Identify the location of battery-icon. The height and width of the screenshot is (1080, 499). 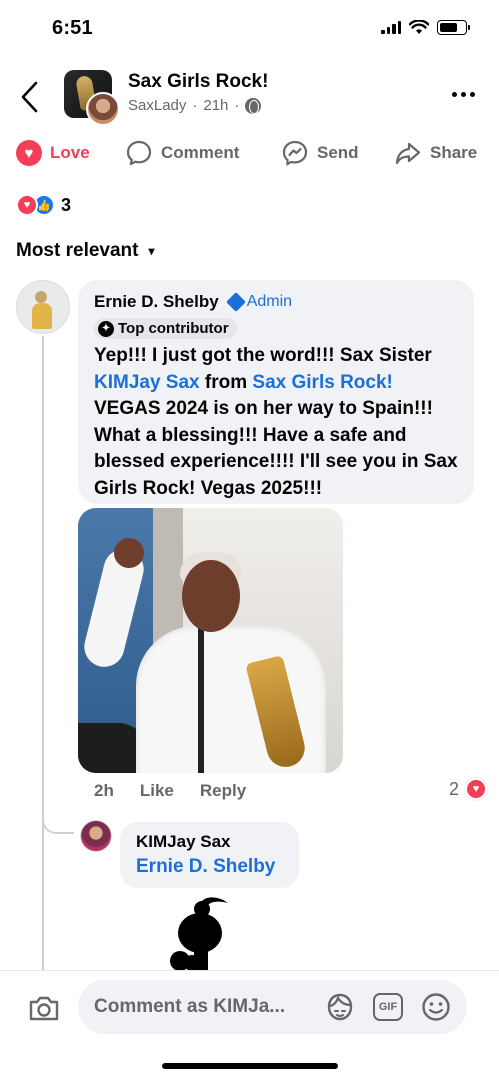
(453, 27).